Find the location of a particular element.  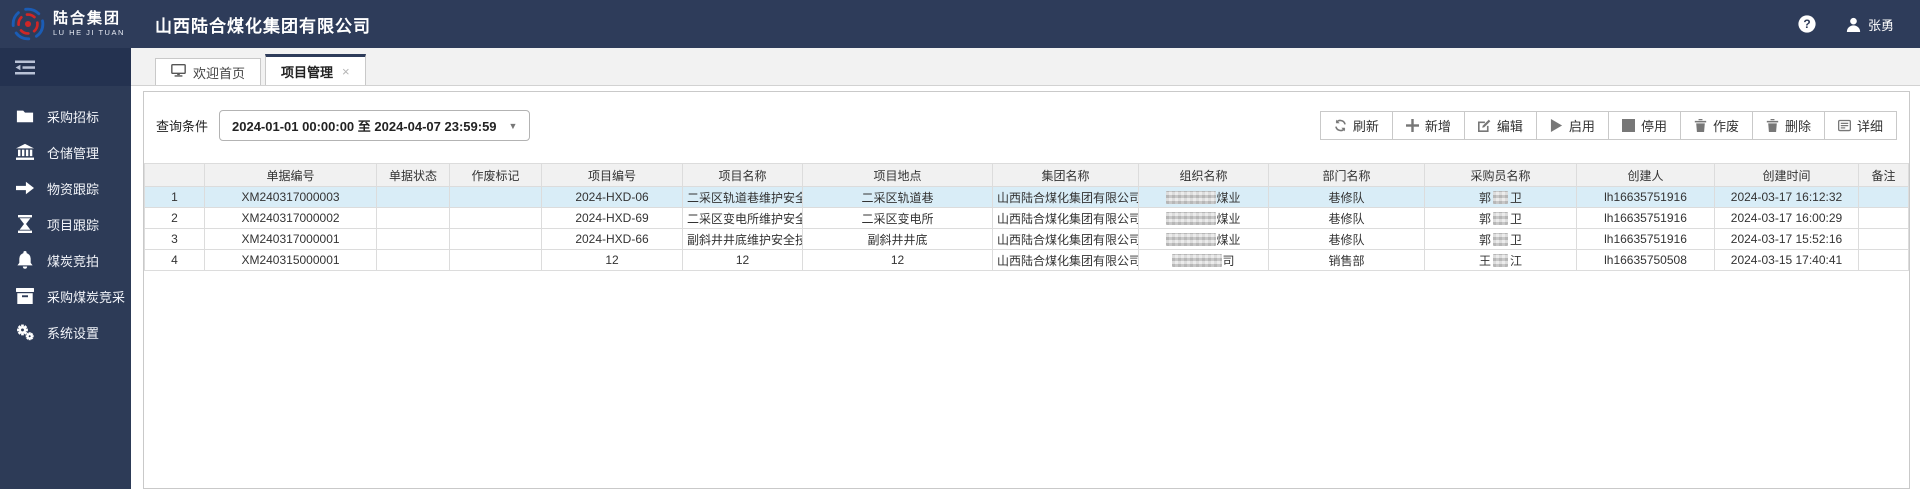

user-name: 张勇 is located at coordinates (1880, 25).